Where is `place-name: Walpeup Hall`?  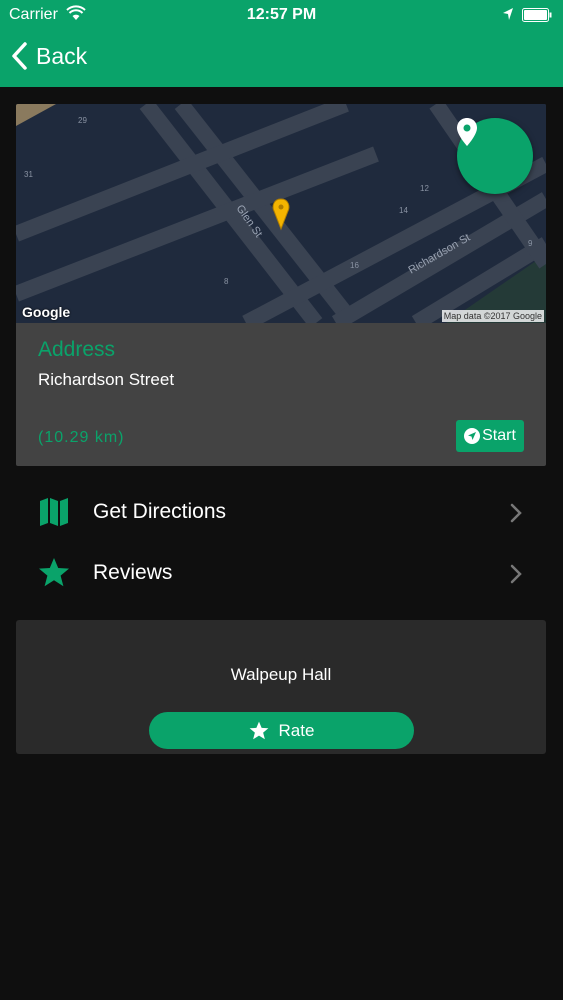 place-name: Walpeup Hall is located at coordinates (281, 674).